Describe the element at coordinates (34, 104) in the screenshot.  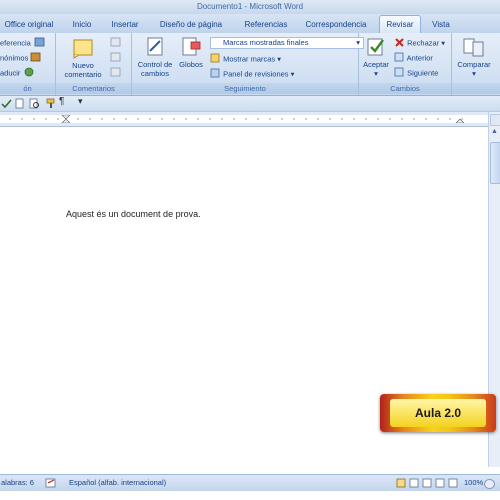
I see `print-preview-icon` at that location.